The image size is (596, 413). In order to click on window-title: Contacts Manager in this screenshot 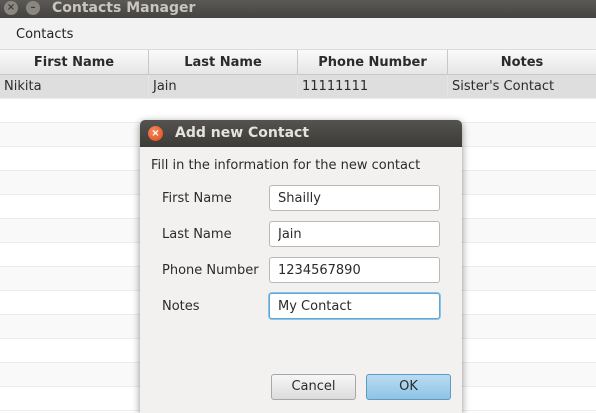, I will do `click(124, 8)`.